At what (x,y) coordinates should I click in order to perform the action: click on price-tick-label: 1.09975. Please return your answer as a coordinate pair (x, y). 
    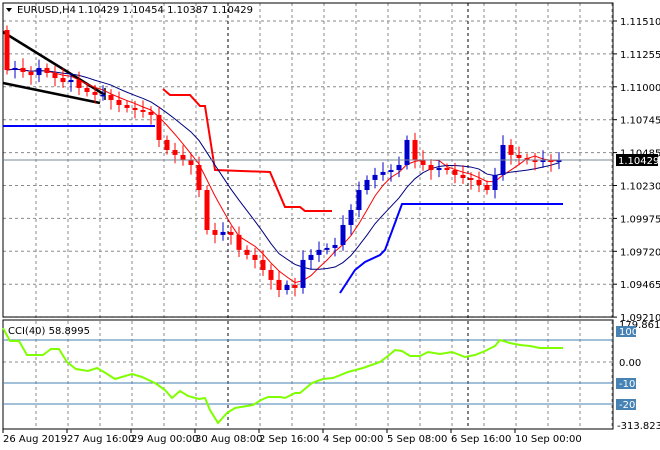
    Looking at the image, I should click on (640, 219).